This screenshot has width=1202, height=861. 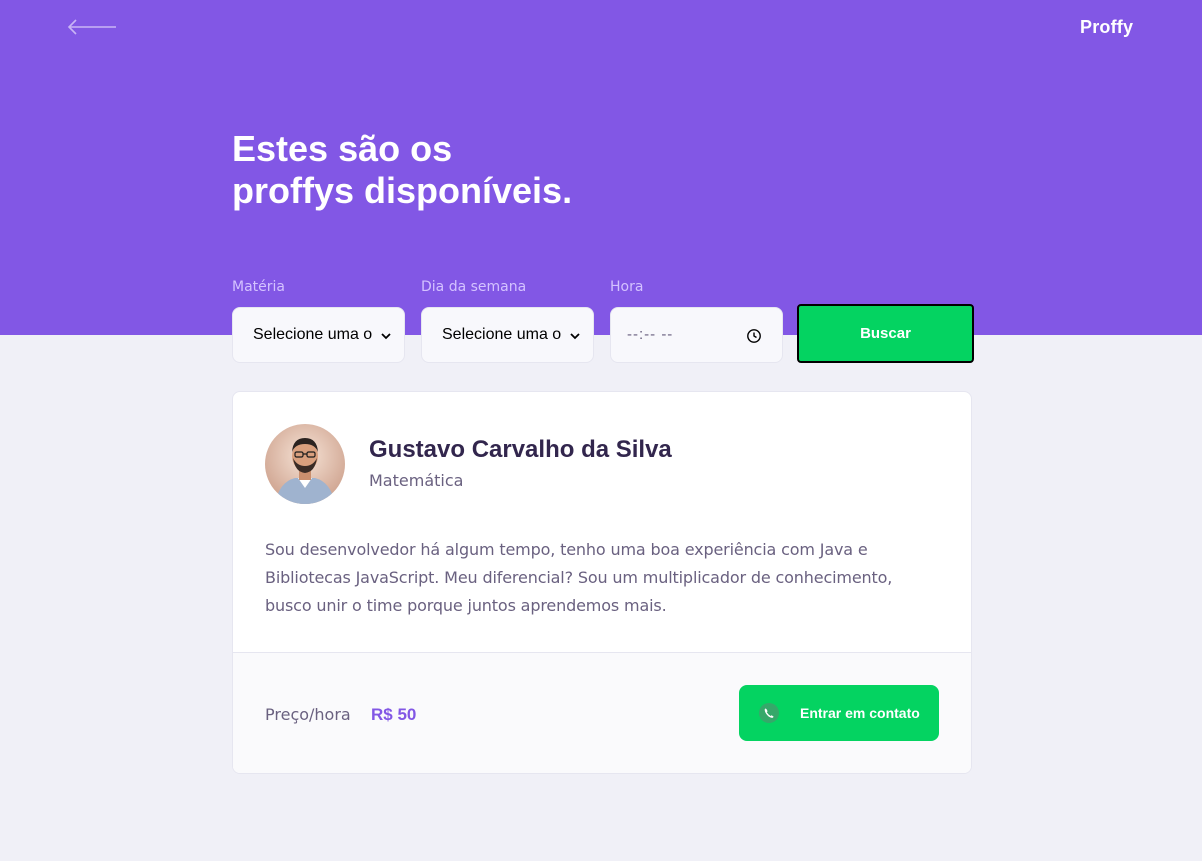 I want to click on subject-select-value: Selecione uma o, so click(x=313, y=334).